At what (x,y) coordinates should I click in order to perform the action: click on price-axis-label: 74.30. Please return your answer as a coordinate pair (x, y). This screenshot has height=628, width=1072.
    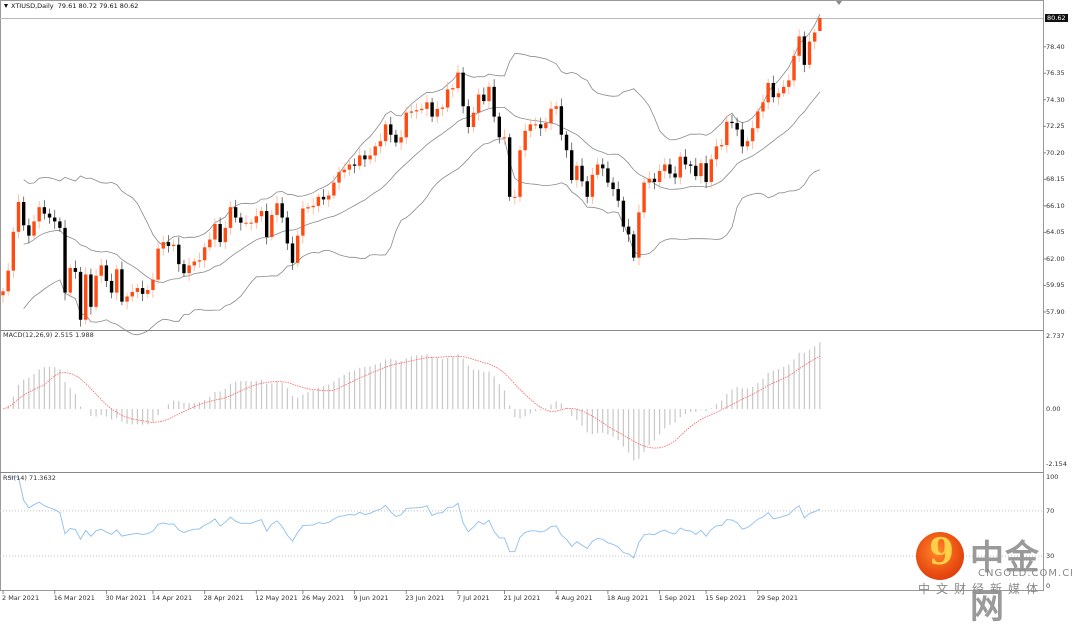
    Looking at the image, I should click on (1055, 99).